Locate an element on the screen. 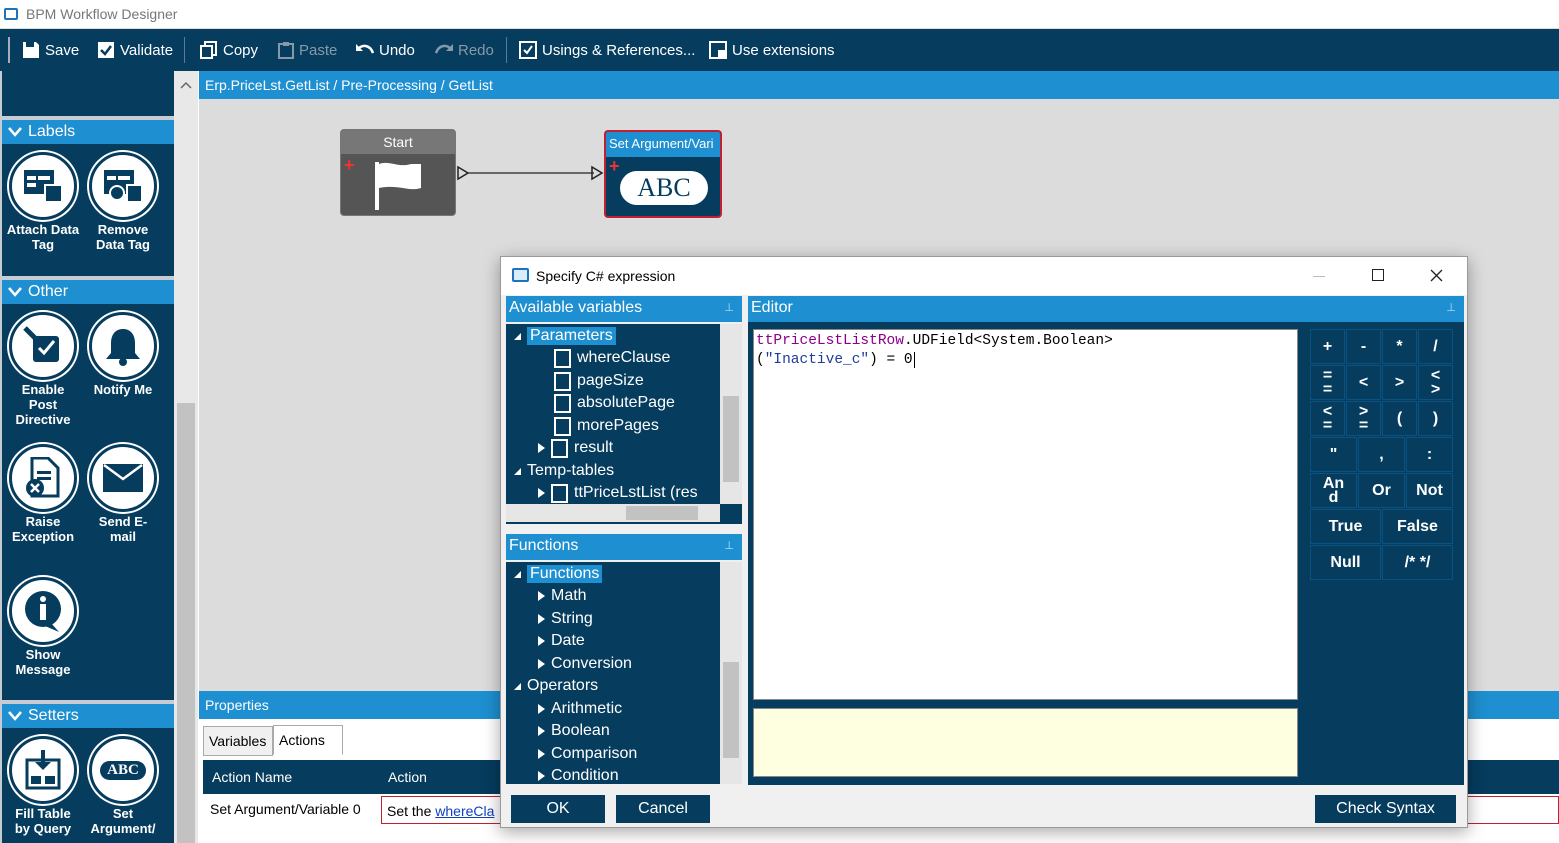 This screenshot has height=843, width=1559. right-paren-key: ) is located at coordinates (1435, 418).